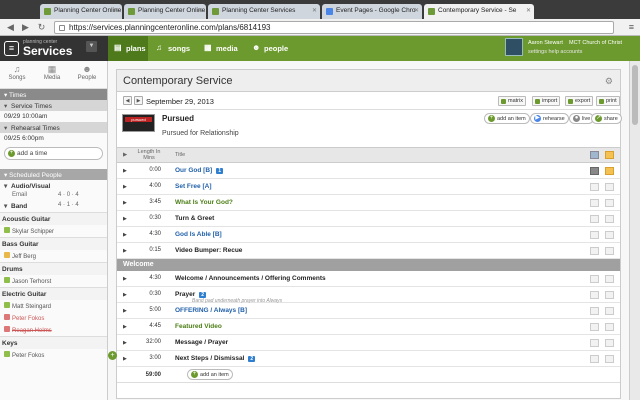 Image resolution: width=640 pixels, height=400 pixels. Describe the element at coordinates (53, 231) in the screenshot. I see `list-item: Skylar Schipper` at that location.